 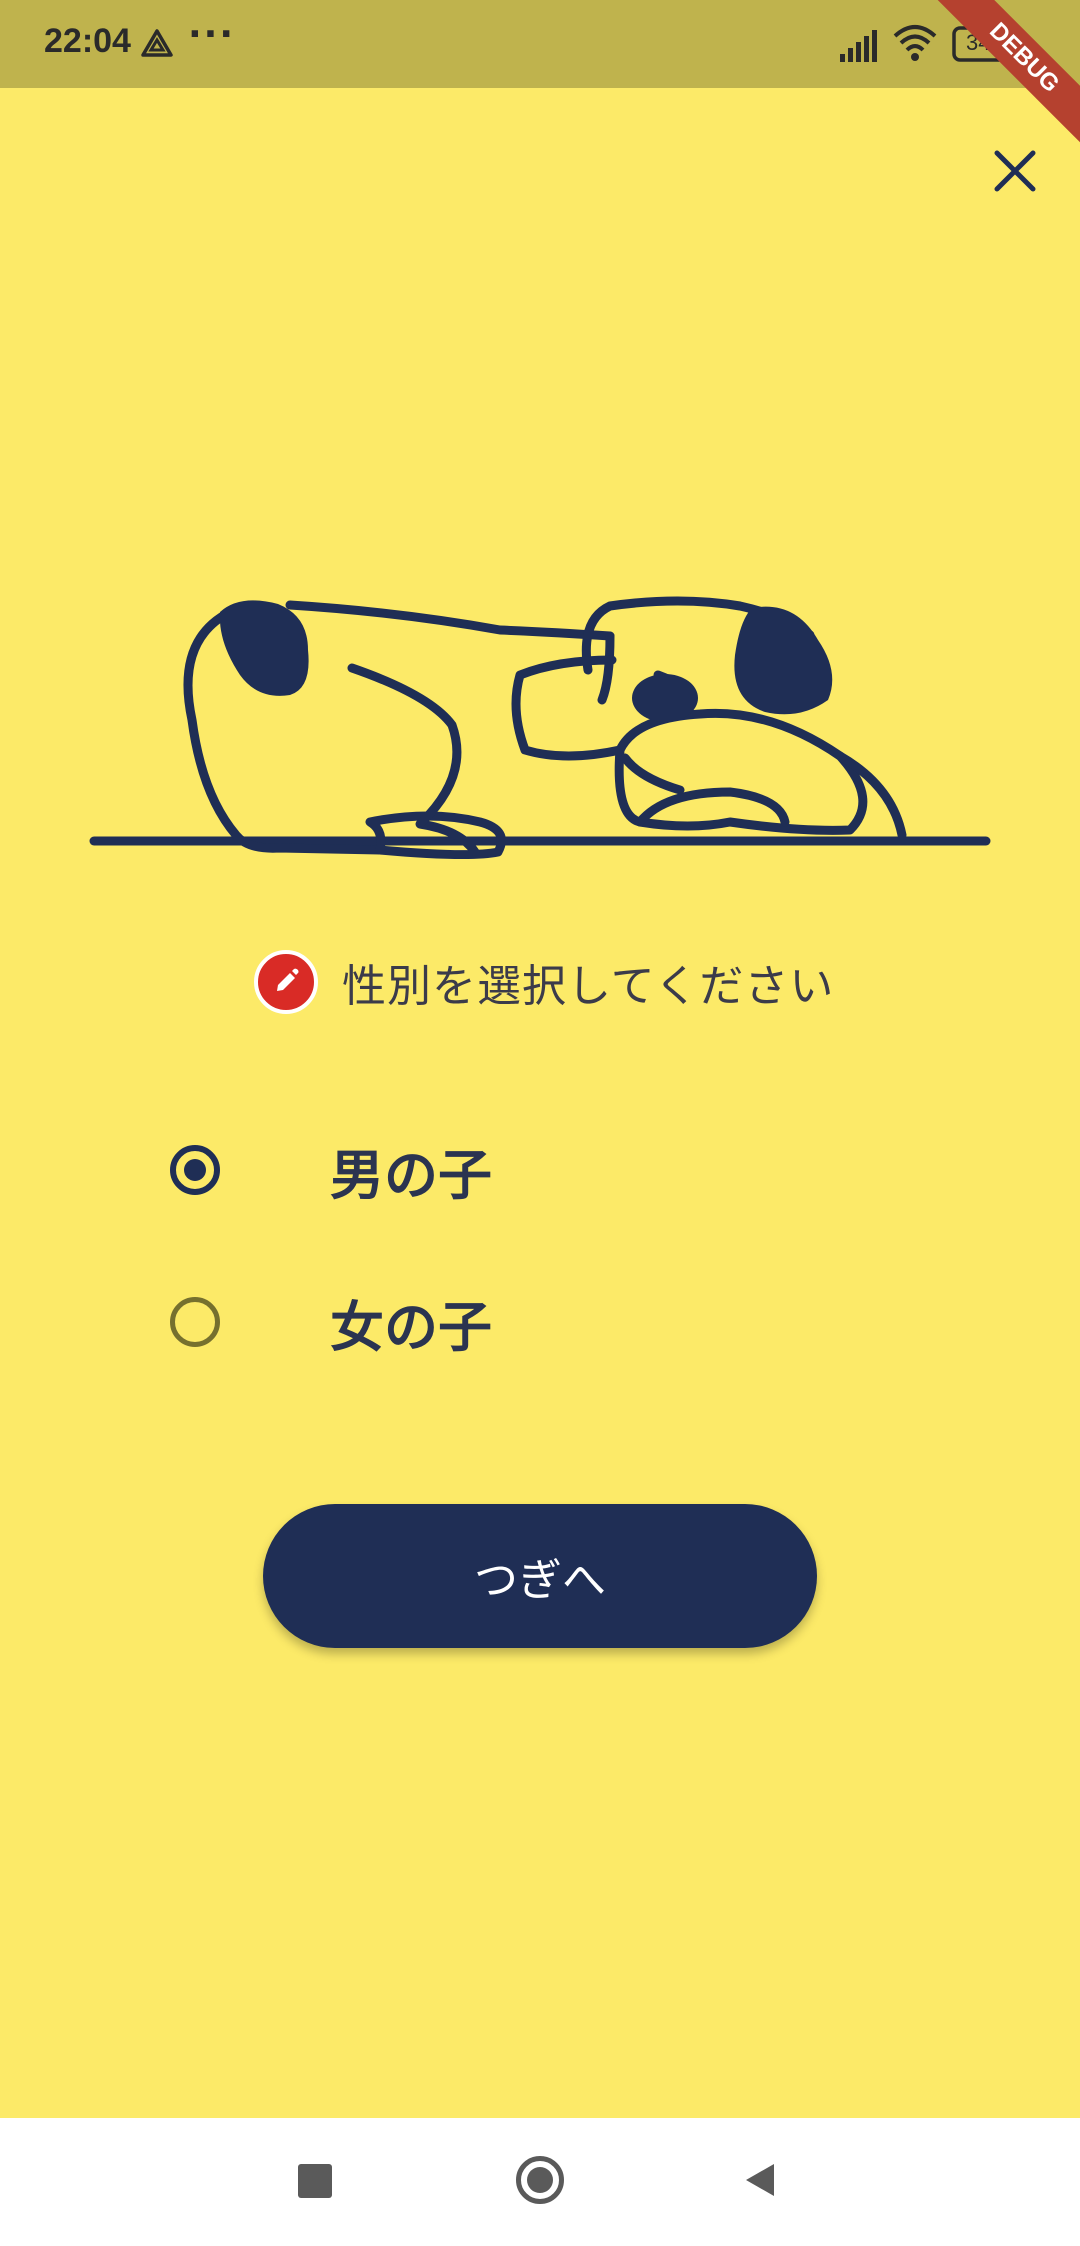 What do you see at coordinates (87, 41) in the screenshot?
I see `status-time: 22:04` at bounding box center [87, 41].